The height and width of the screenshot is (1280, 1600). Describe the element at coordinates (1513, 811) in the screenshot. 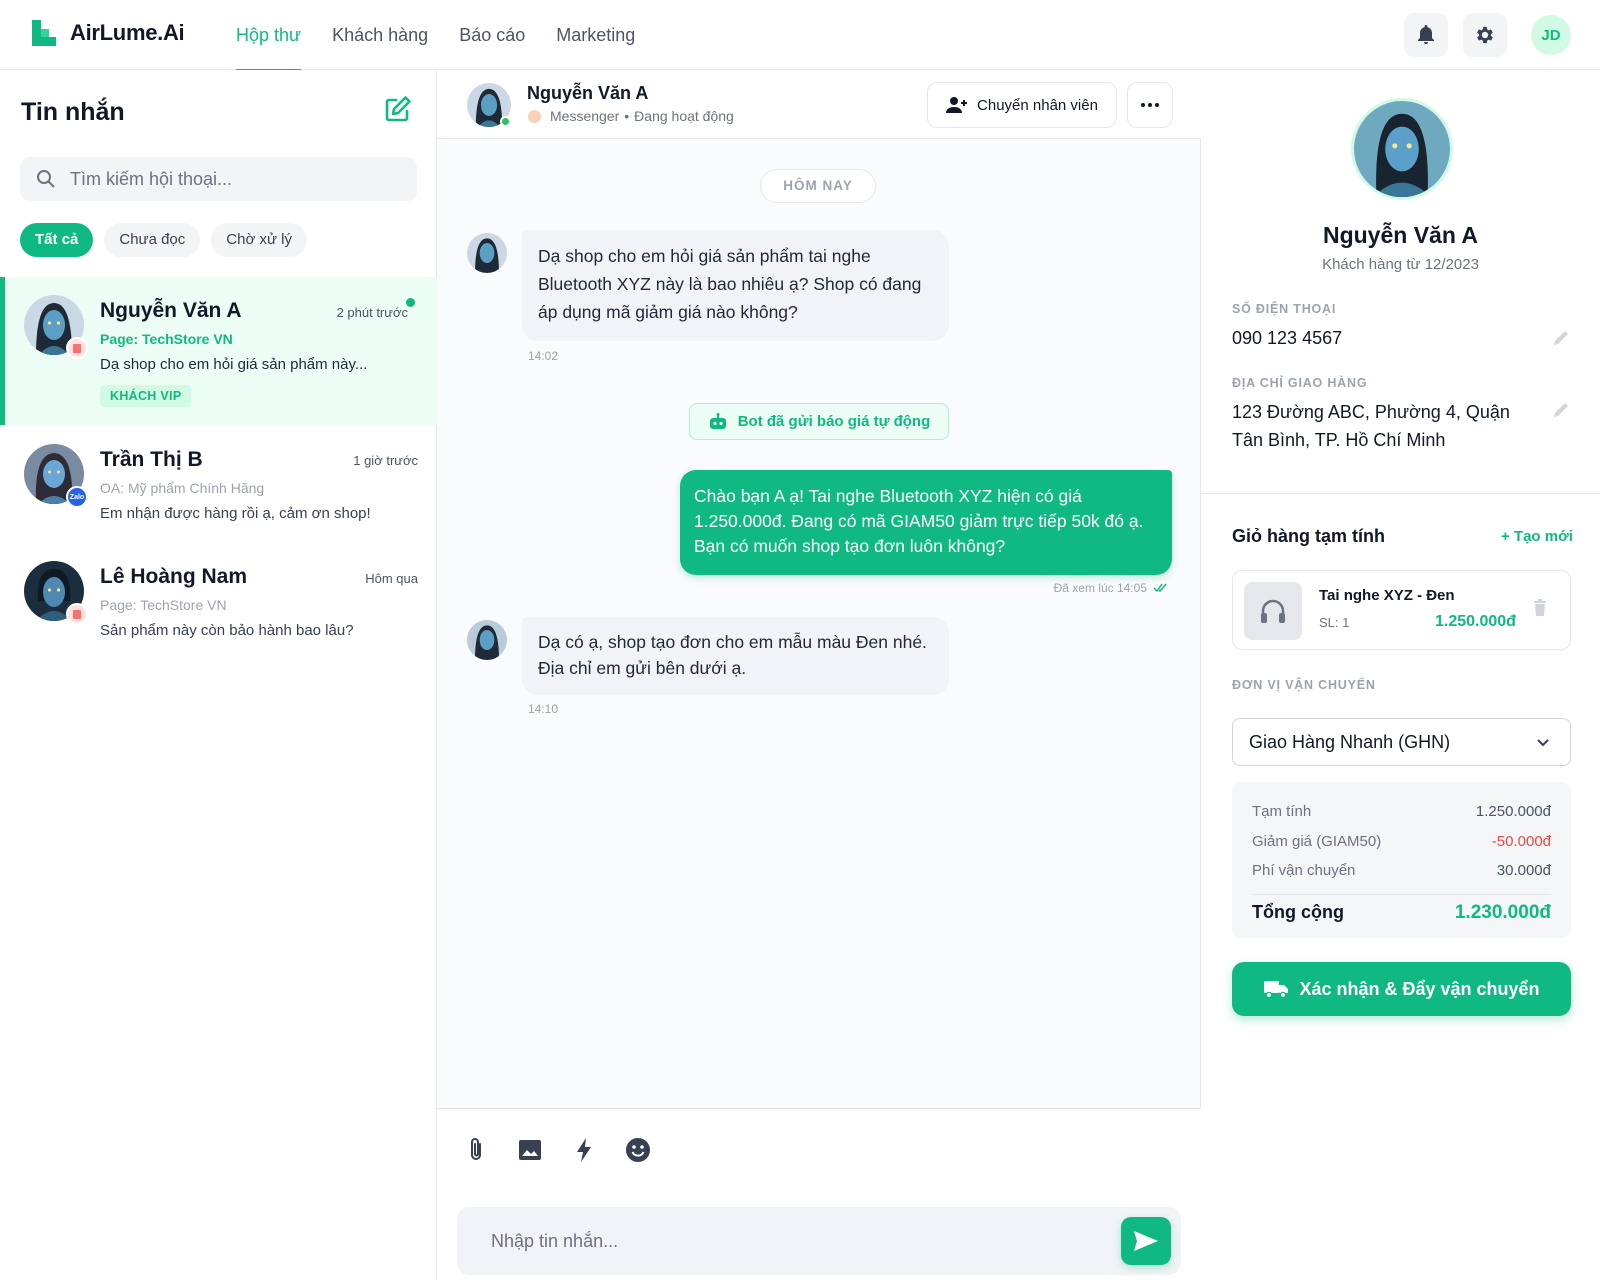

I see `subtotal-value: 1.250.000đ` at that location.